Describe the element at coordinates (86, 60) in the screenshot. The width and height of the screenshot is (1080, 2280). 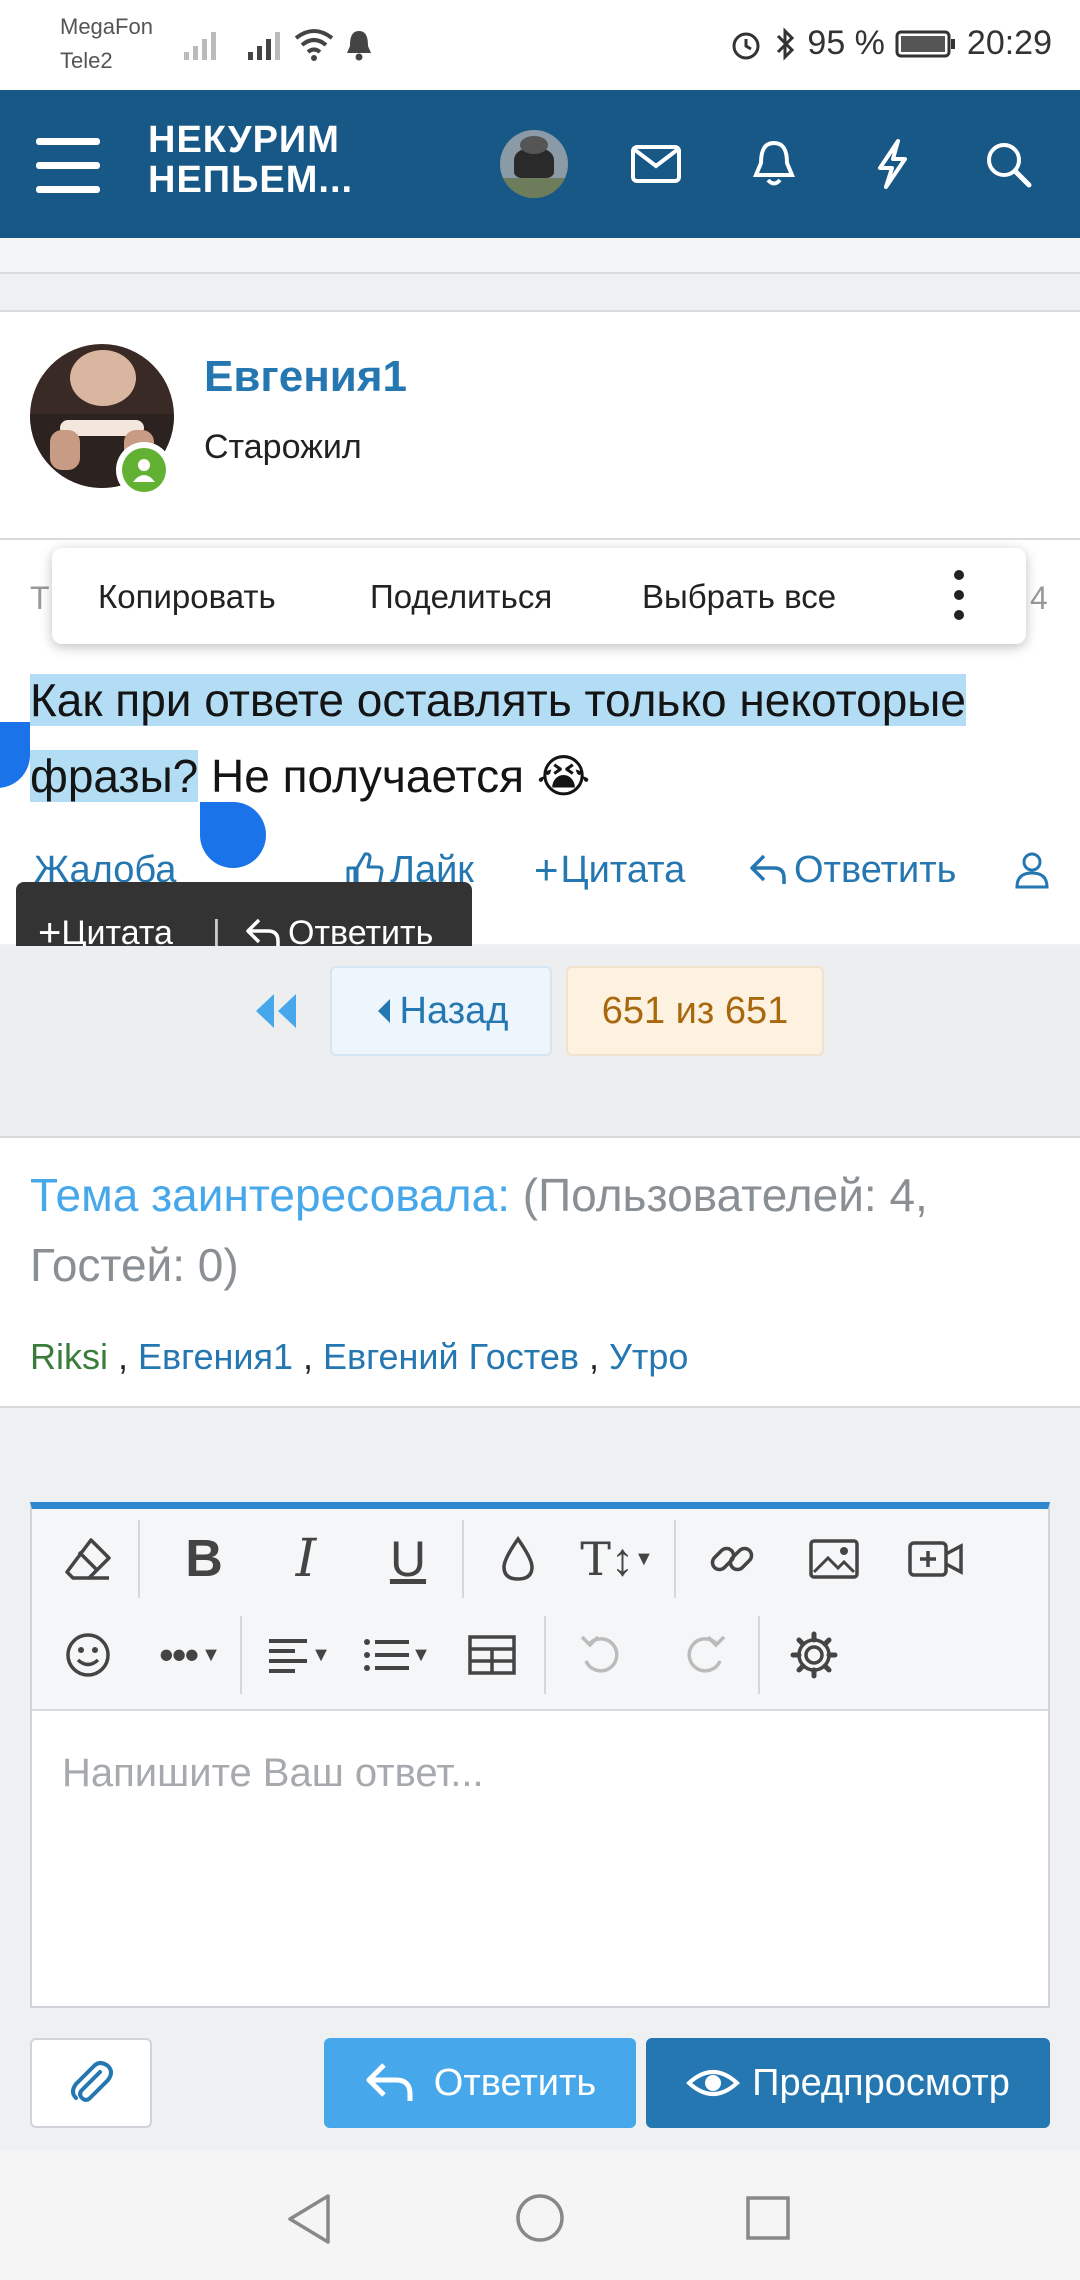
I see `carrier-2: Tele2` at that location.